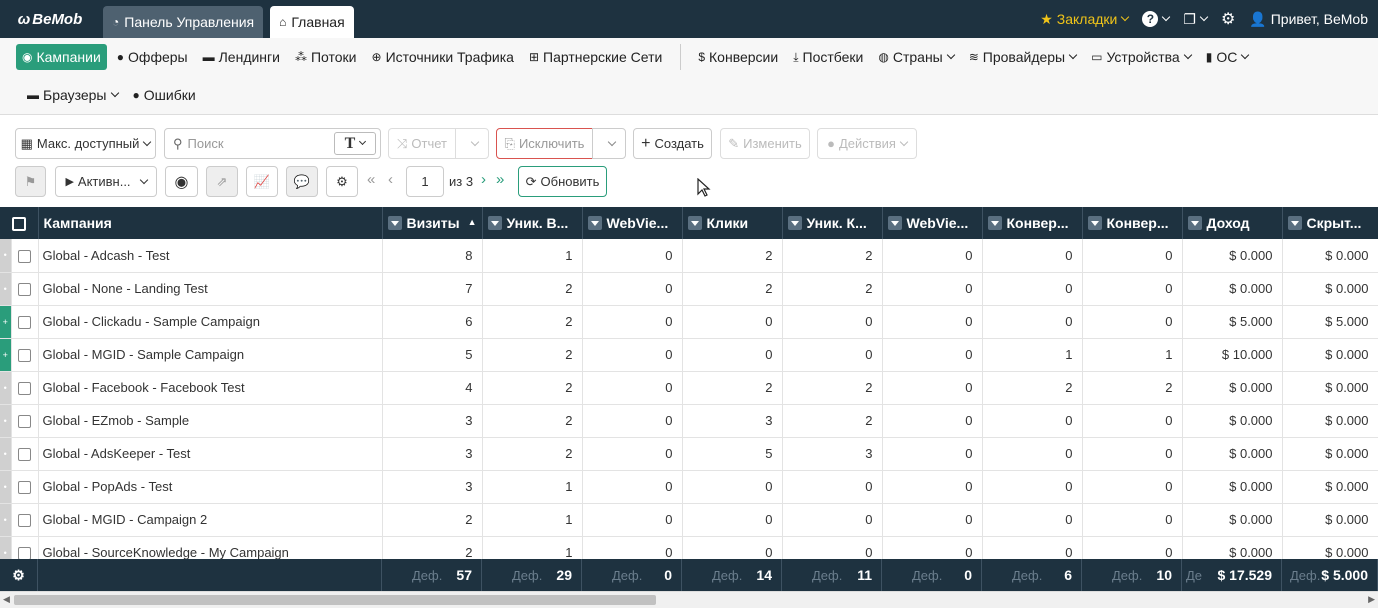 Image resolution: width=1378 pixels, height=608 pixels. Describe the element at coordinates (210, 421) in the screenshot. I see `campaign-name: Global - EZmob - Sample` at that location.